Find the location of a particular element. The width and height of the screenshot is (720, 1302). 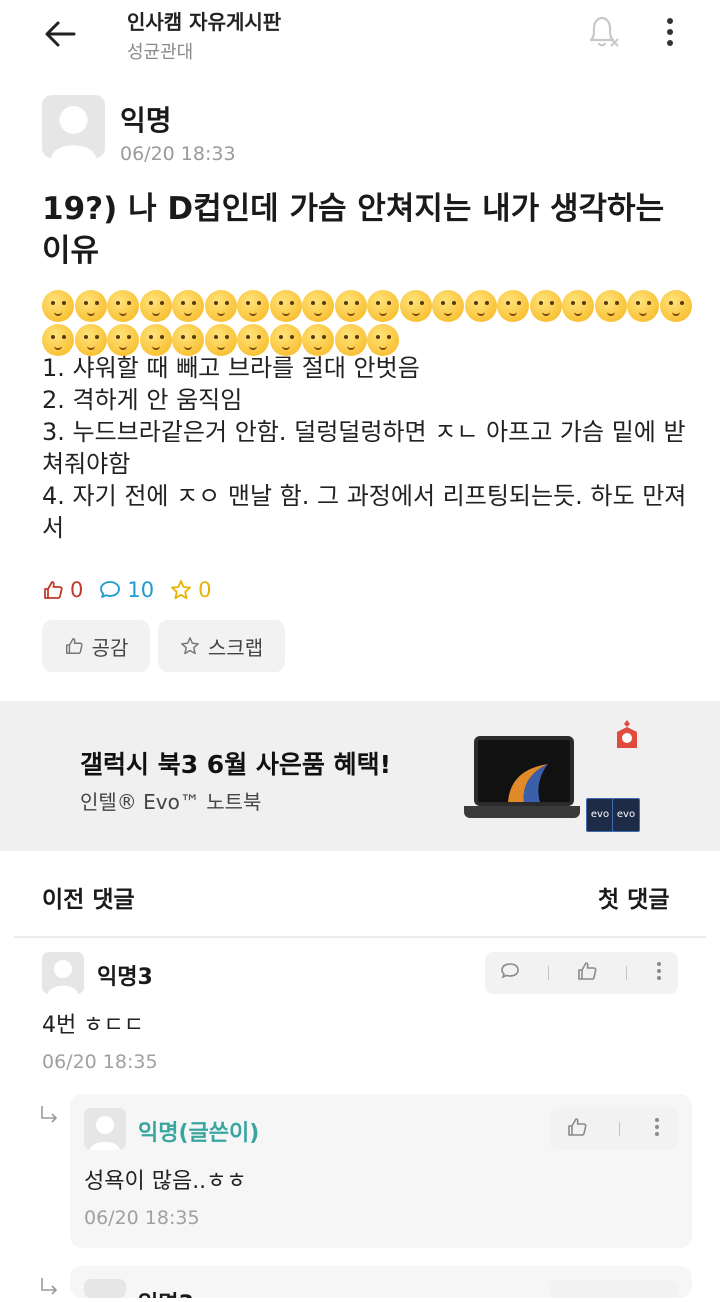

arrow-left-icon is located at coordinates (60, 34).